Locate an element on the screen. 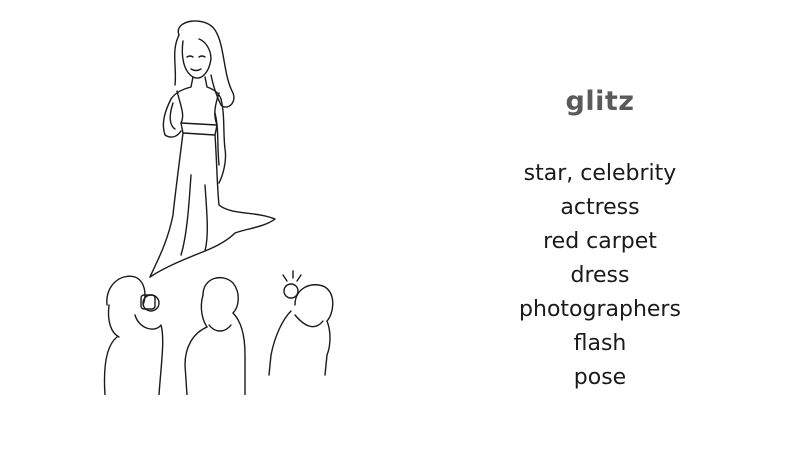  photographer-right is located at coordinates (314, 303).